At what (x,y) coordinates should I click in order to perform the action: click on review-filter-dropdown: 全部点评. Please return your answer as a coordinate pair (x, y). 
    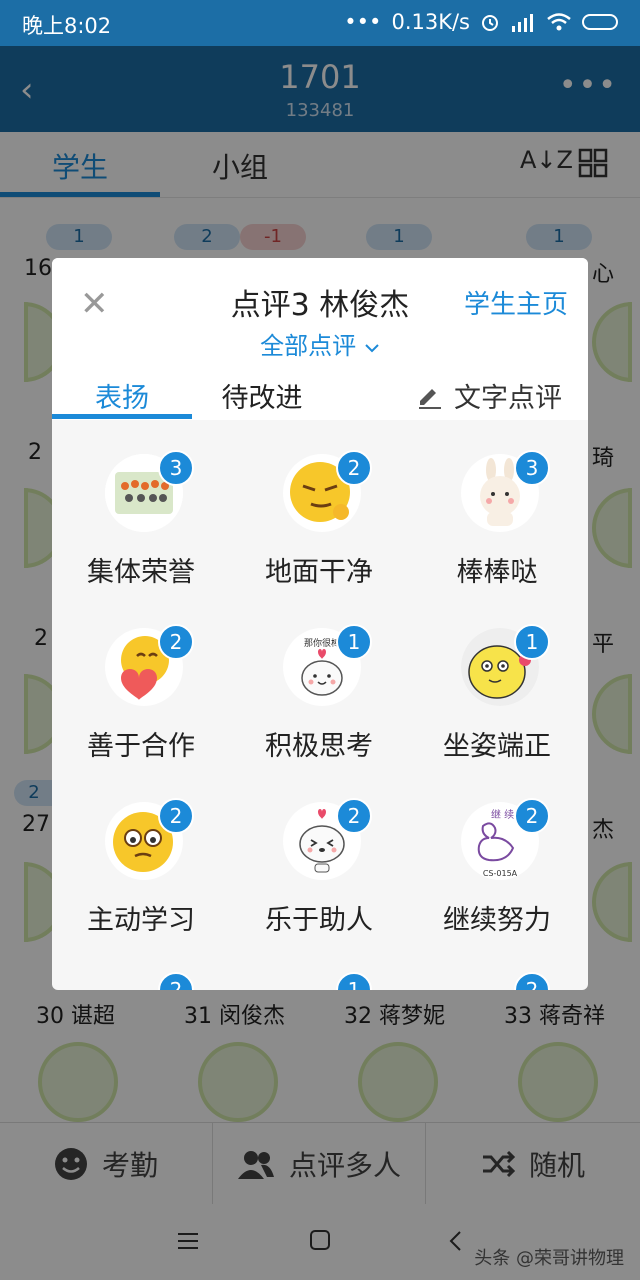
    Looking at the image, I should click on (320, 343).